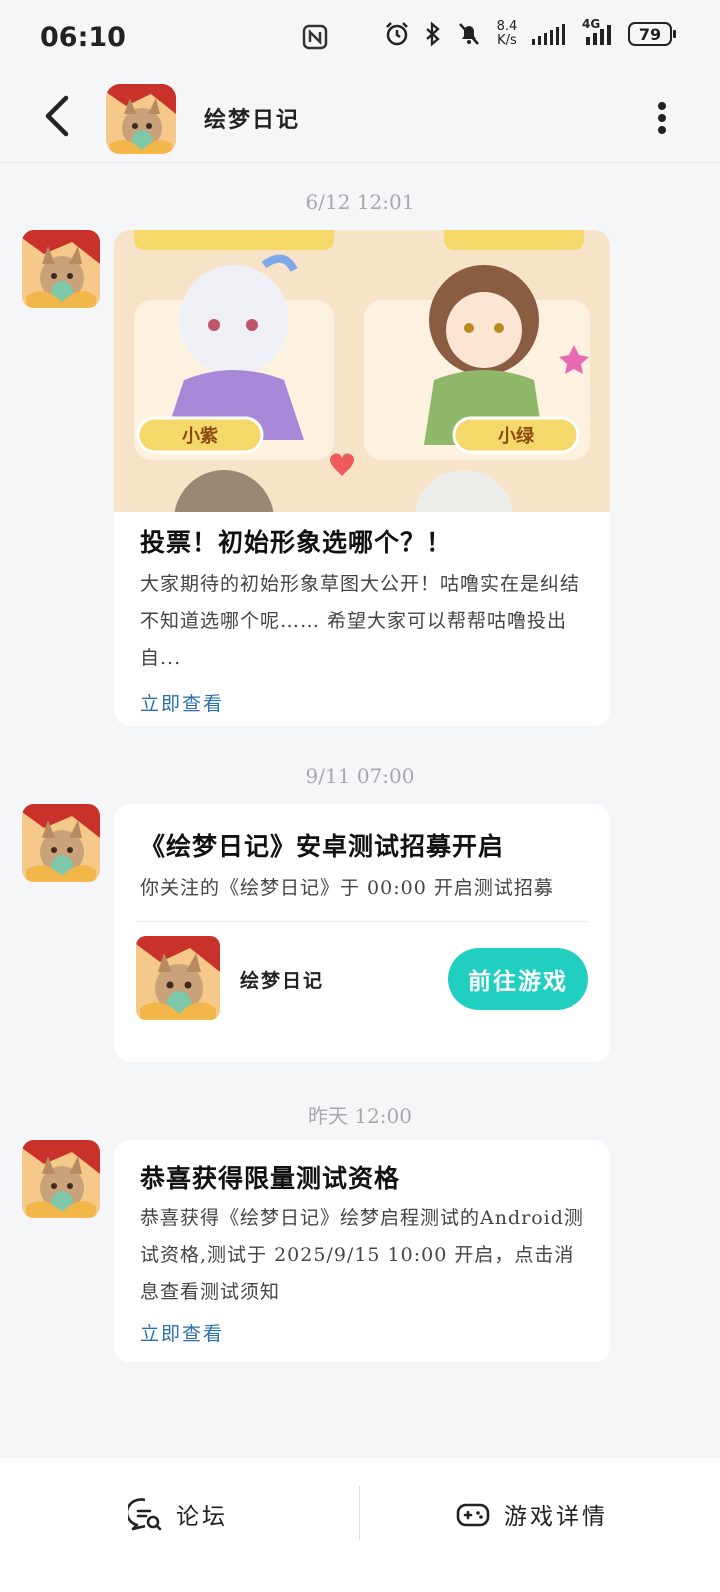 Image resolution: width=720 pixels, height=1592 pixels. Describe the element at coordinates (548, 34) in the screenshot. I see `signal-icon` at that location.